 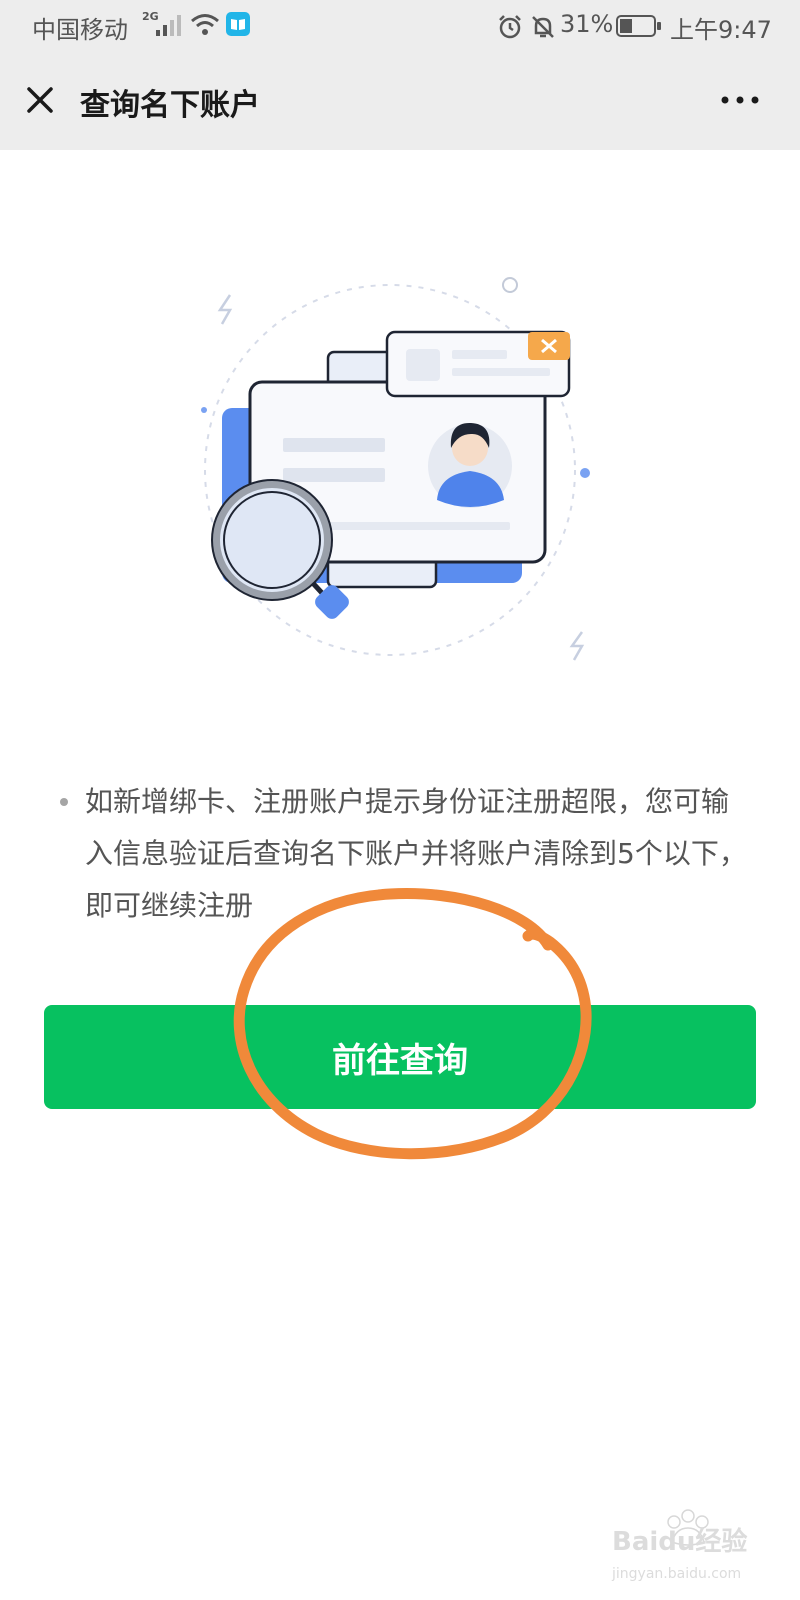 What do you see at coordinates (395, 469) in the screenshot?
I see `id-card-search-illustration` at bounding box center [395, 469].